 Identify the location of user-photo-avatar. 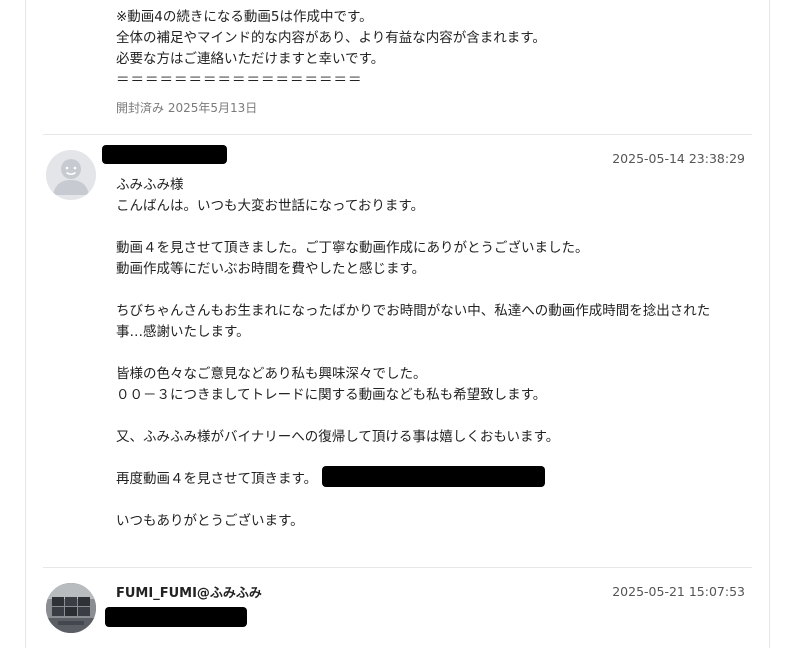
(71, 608).